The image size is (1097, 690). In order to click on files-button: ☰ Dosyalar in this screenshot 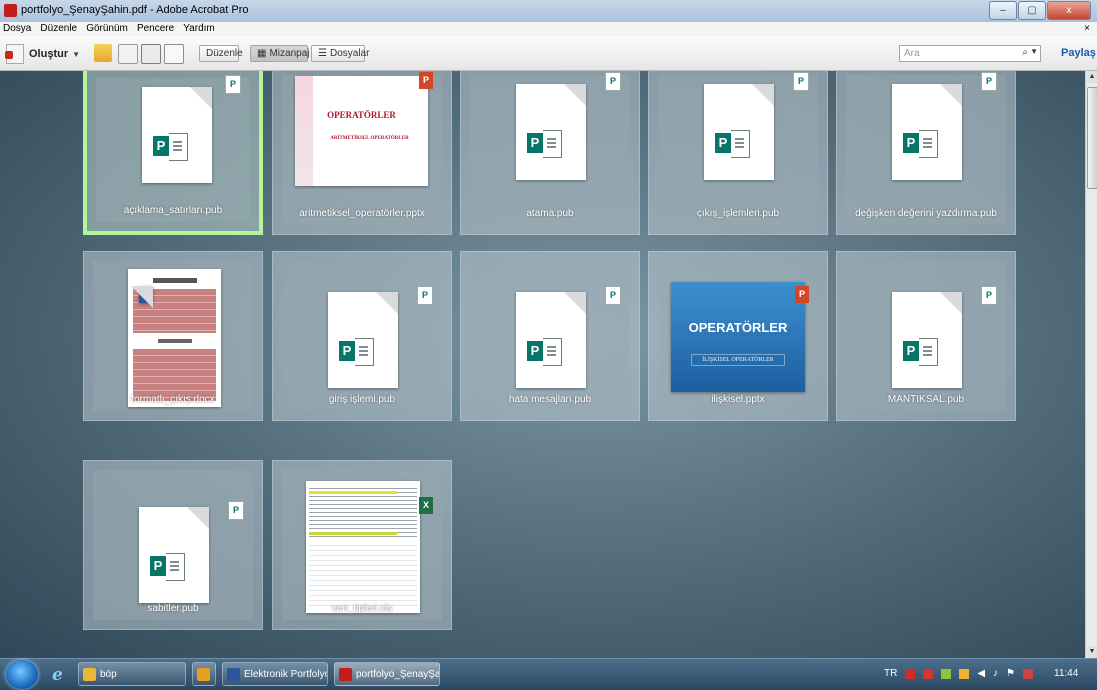, I will do `click(340, 53)`.